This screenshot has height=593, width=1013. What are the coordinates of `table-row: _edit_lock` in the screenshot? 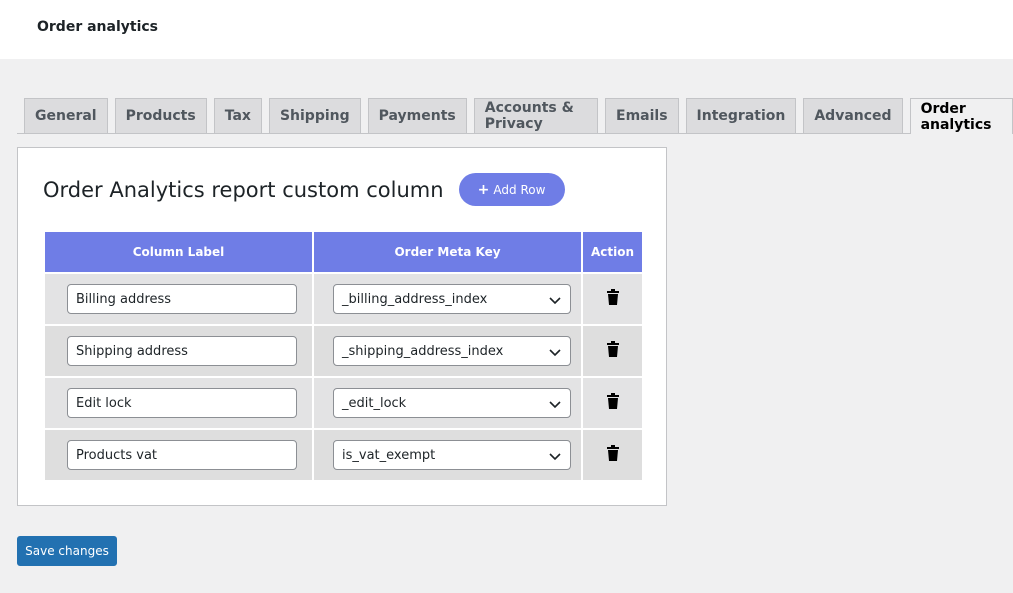 It's located at (343, 403).